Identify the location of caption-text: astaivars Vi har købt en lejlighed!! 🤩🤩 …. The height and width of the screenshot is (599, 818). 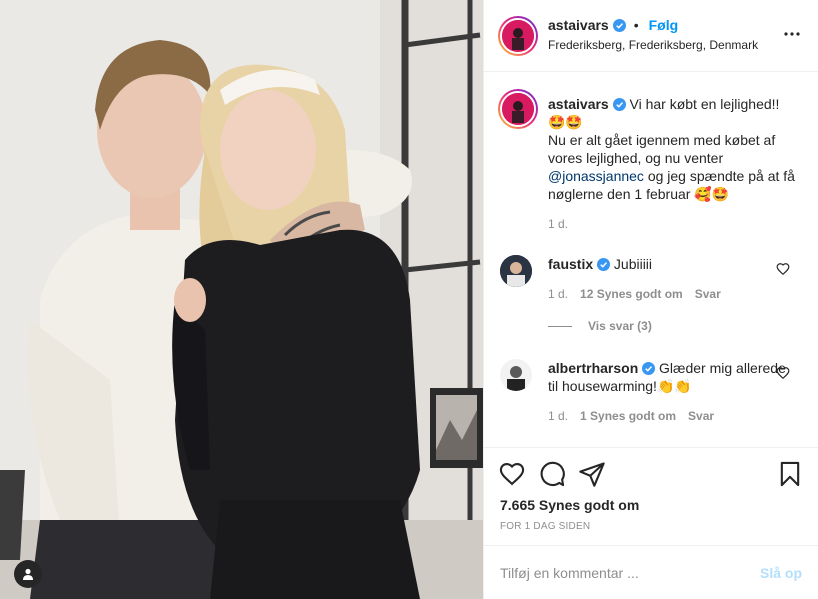
(673, 149).